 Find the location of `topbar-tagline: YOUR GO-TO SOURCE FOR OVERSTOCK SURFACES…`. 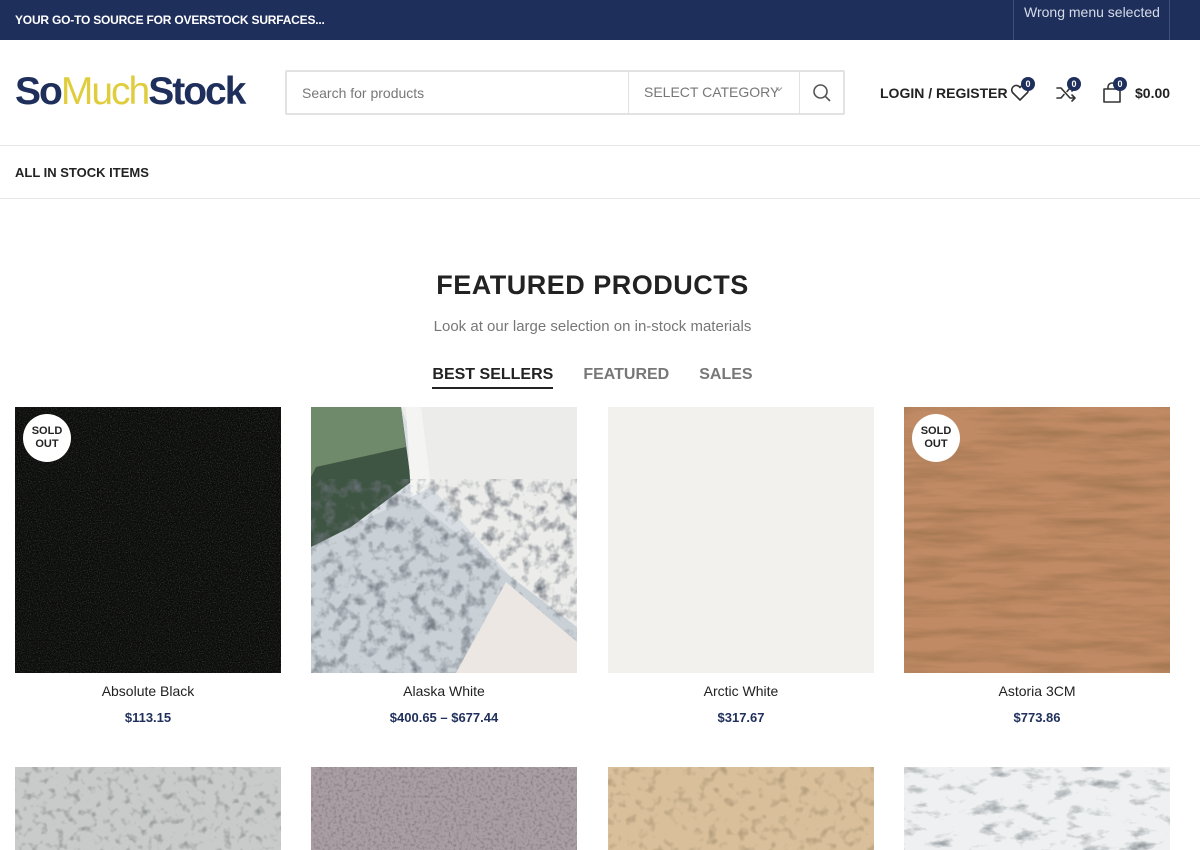

topbar-tagline: YOUR GO-TO SOURCE FOR OVERSTOCK SURFACES… is located at coordinates (170, 20).